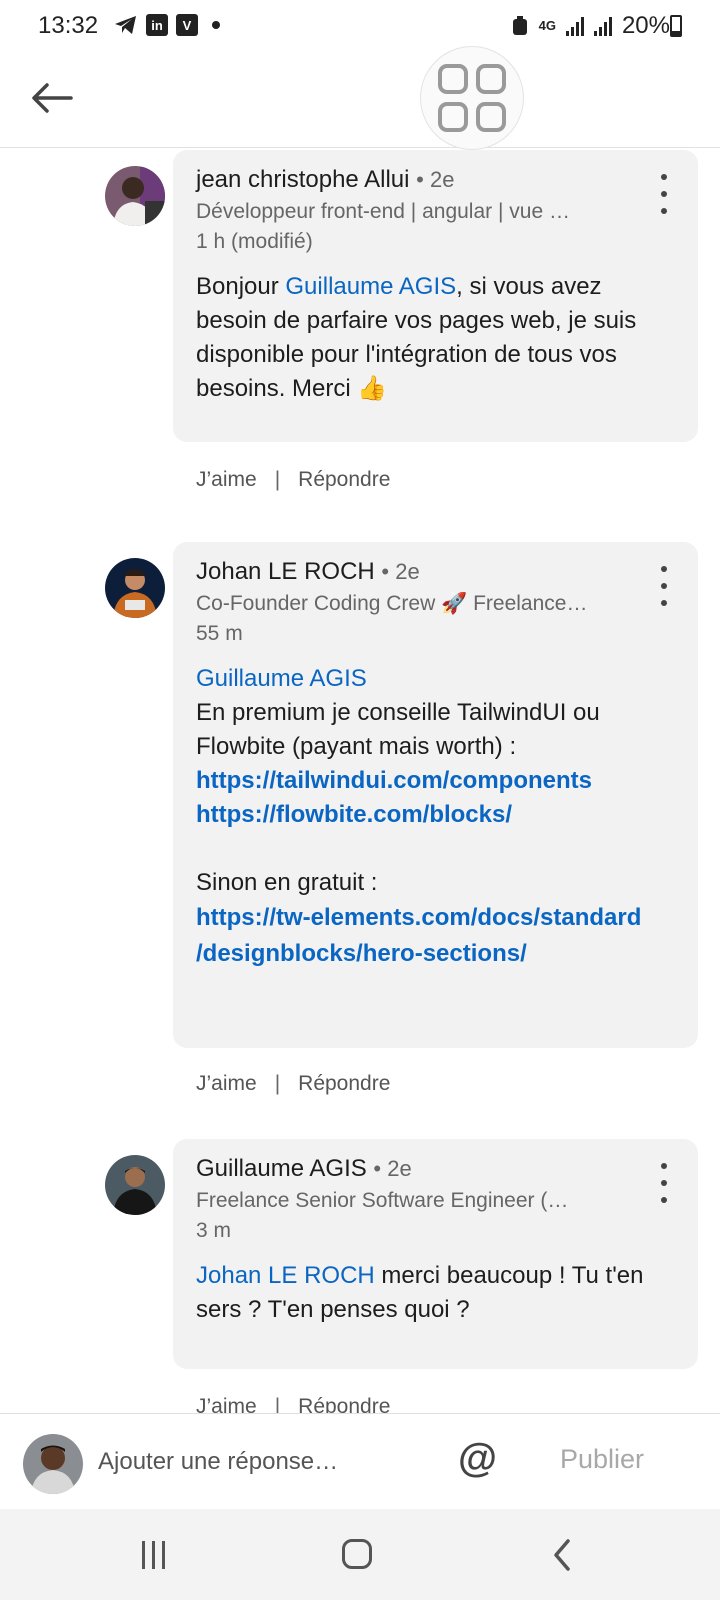 This screenshot has width=720, height=1600. What do you see at coordinates (68, 25) in the screenshot?
I see `status-time: 13:32` at bounding box center [68, 25].